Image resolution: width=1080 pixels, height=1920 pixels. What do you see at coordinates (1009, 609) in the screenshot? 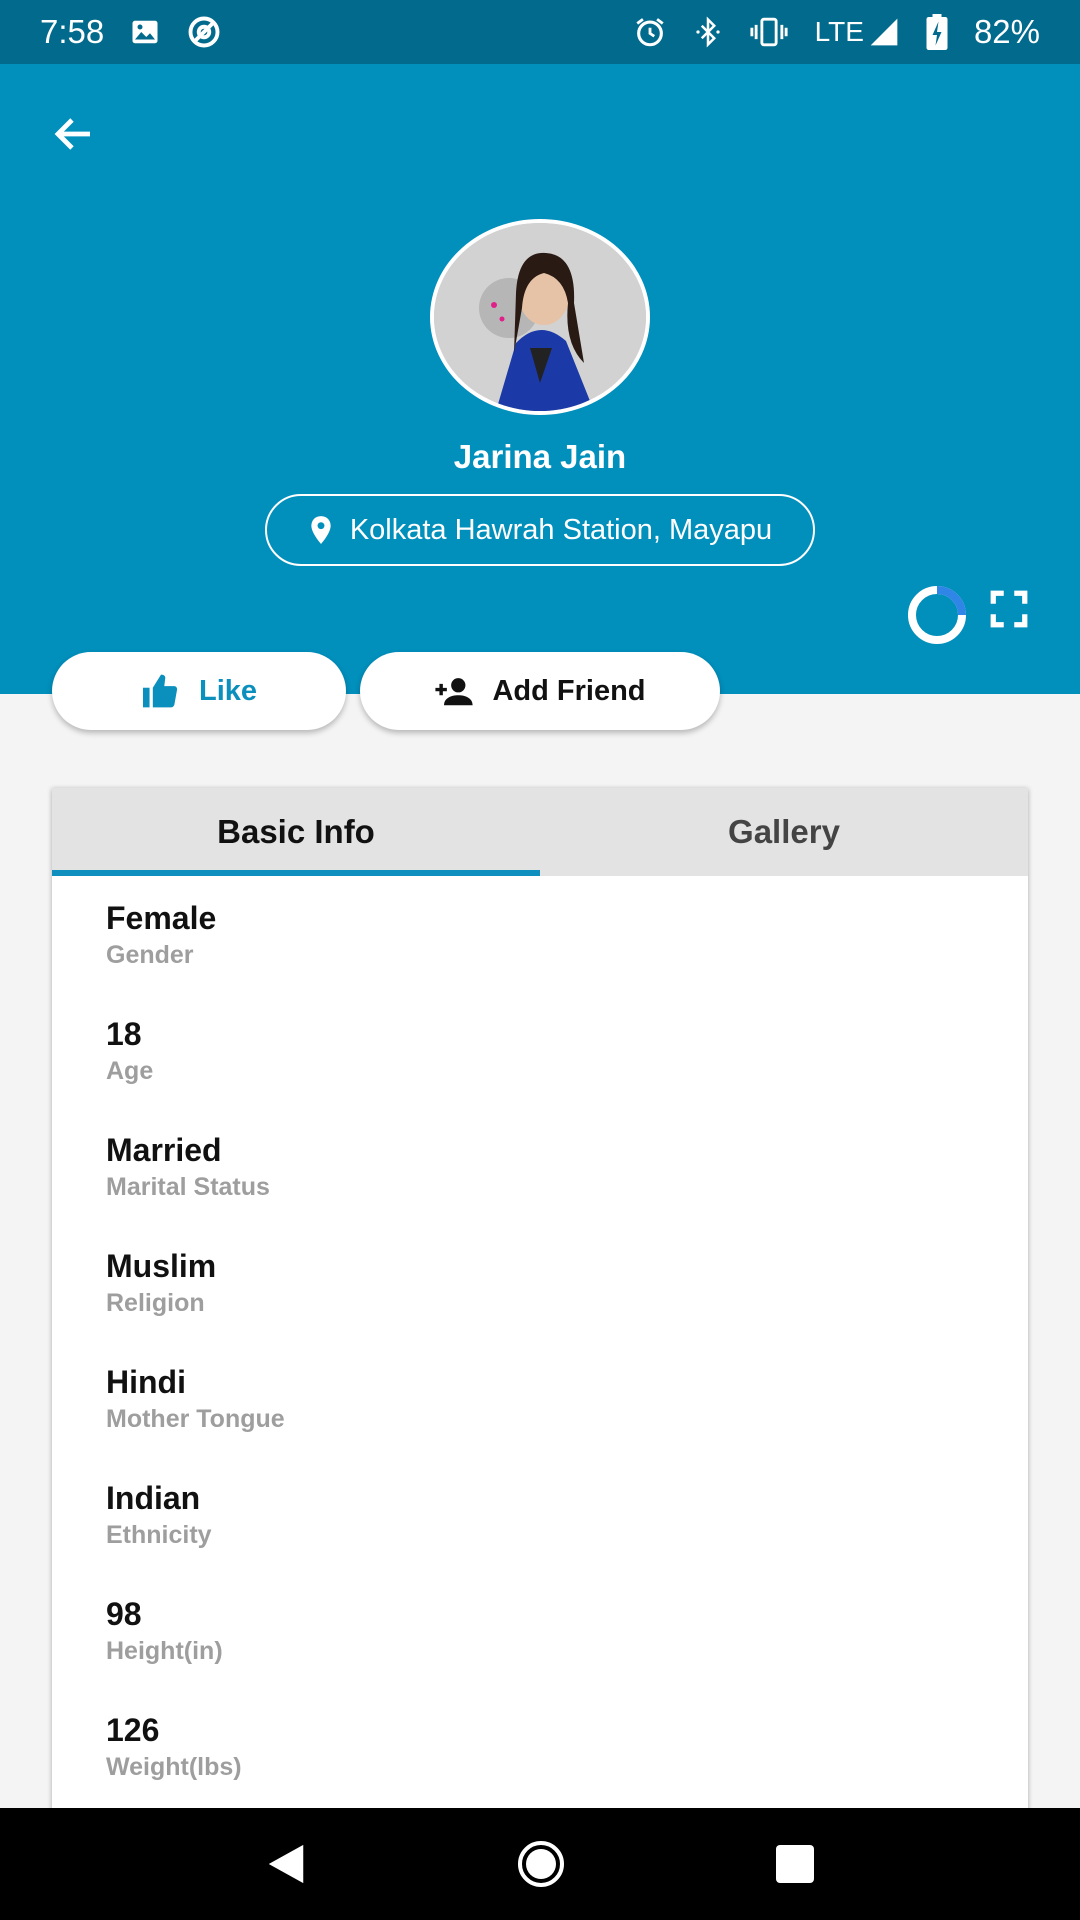
I see `fullscreen-icon` at bounding box center [1009, 609].